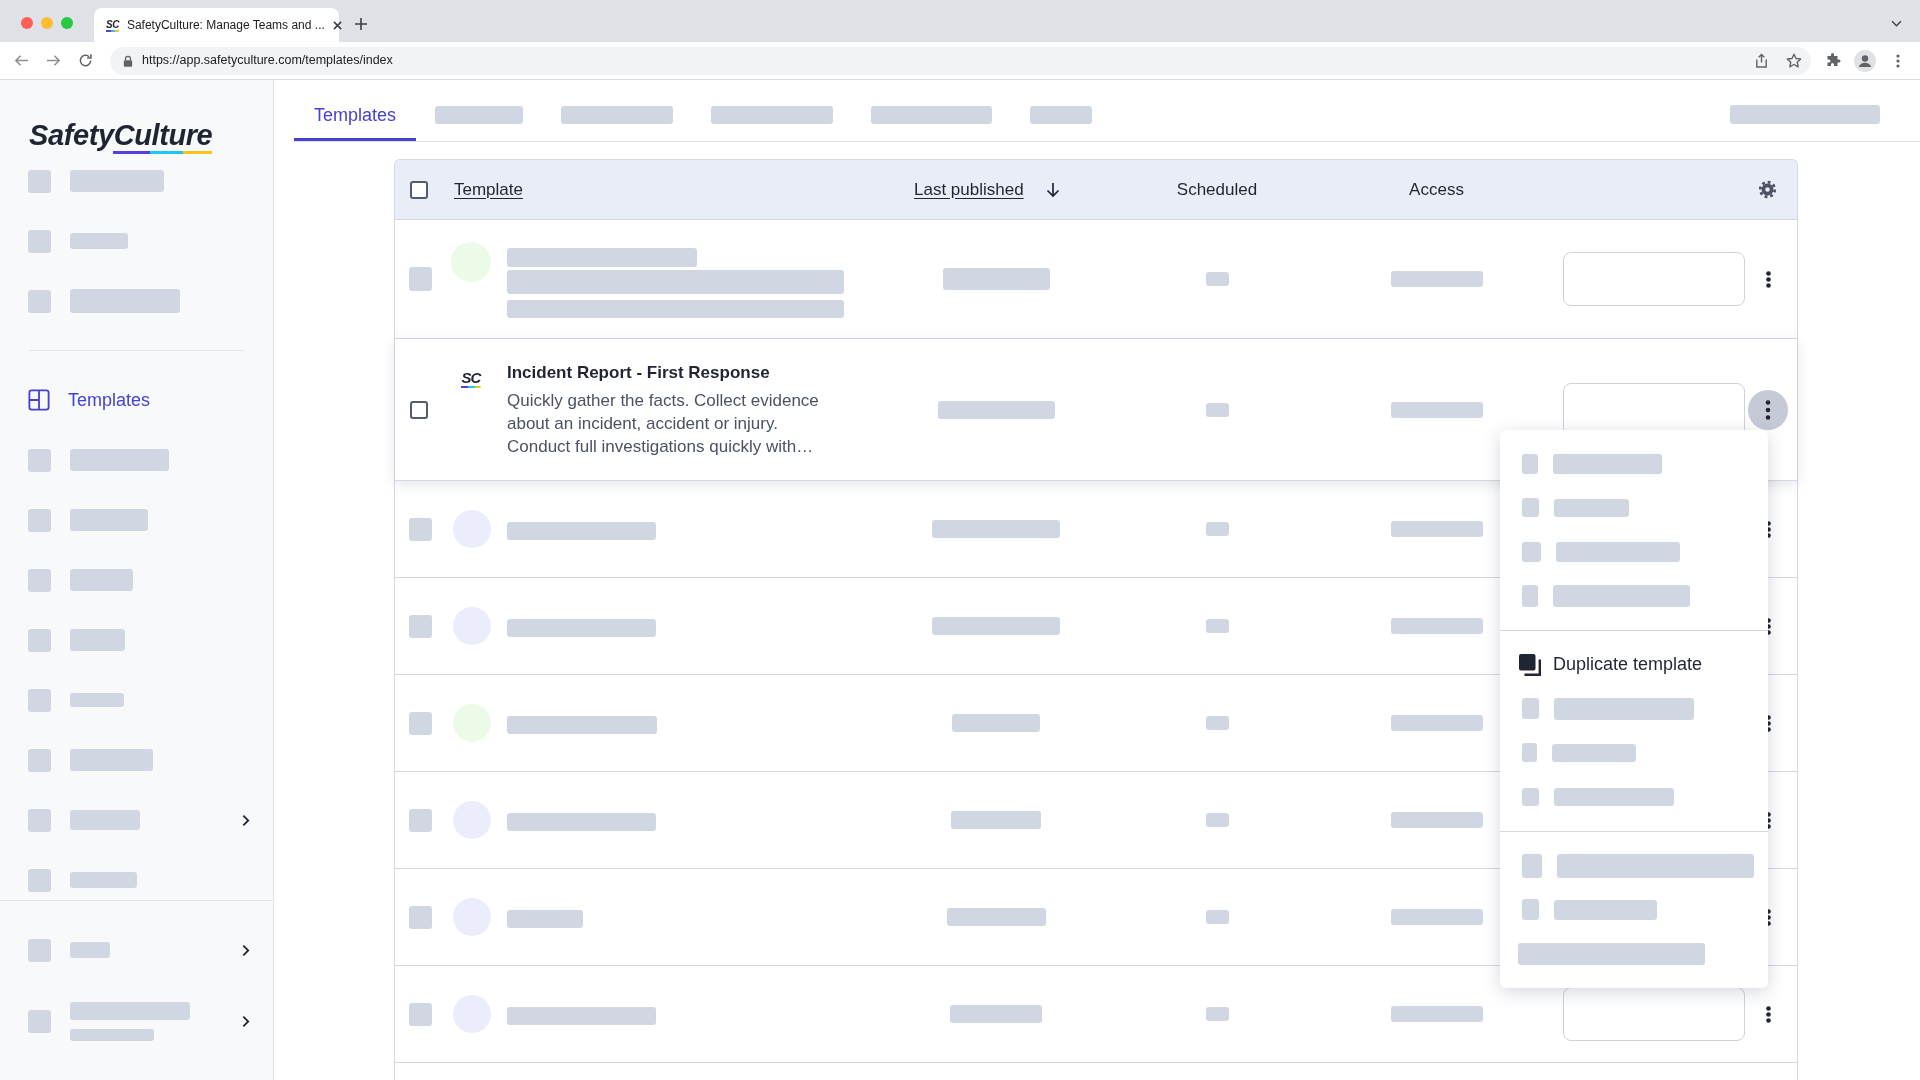 This screenshot has height=1080, width=1920. What do you see at coordinates (1865, 60) in the screenshot?
I see `profile-icon` at bounding box center [1865, 60].